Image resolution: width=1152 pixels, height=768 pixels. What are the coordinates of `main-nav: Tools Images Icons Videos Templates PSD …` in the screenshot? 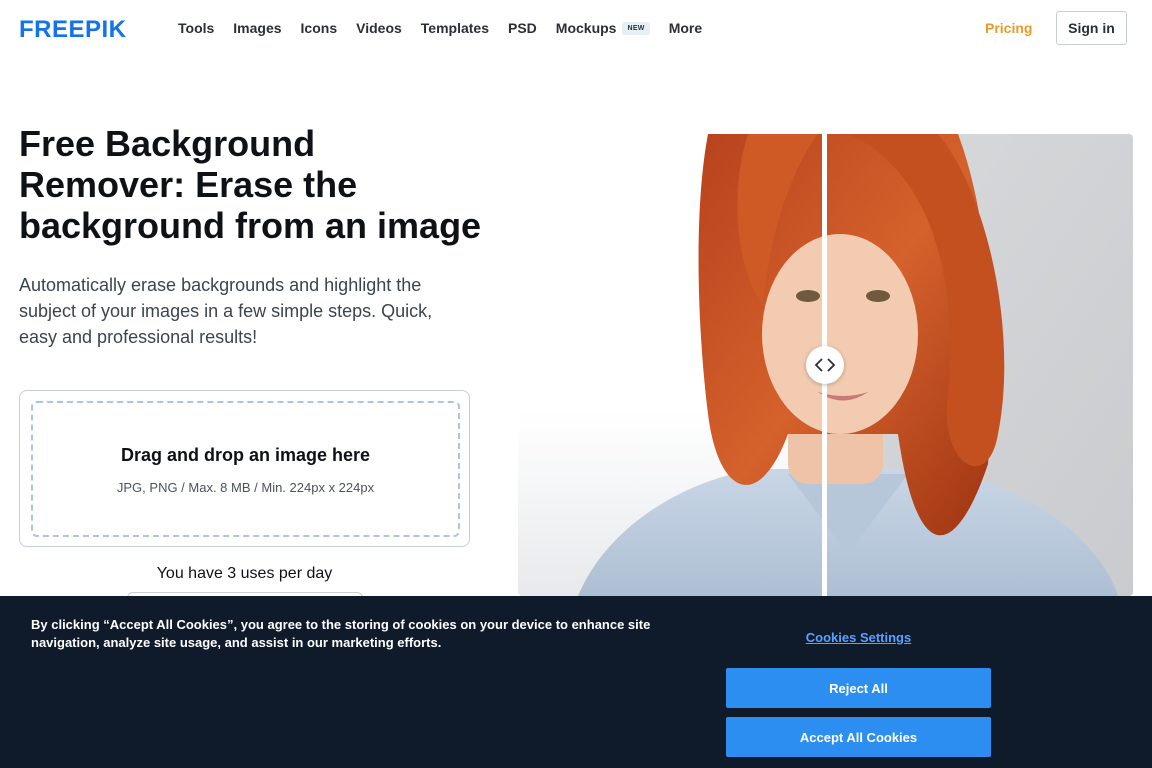 It's located at (449, 28).